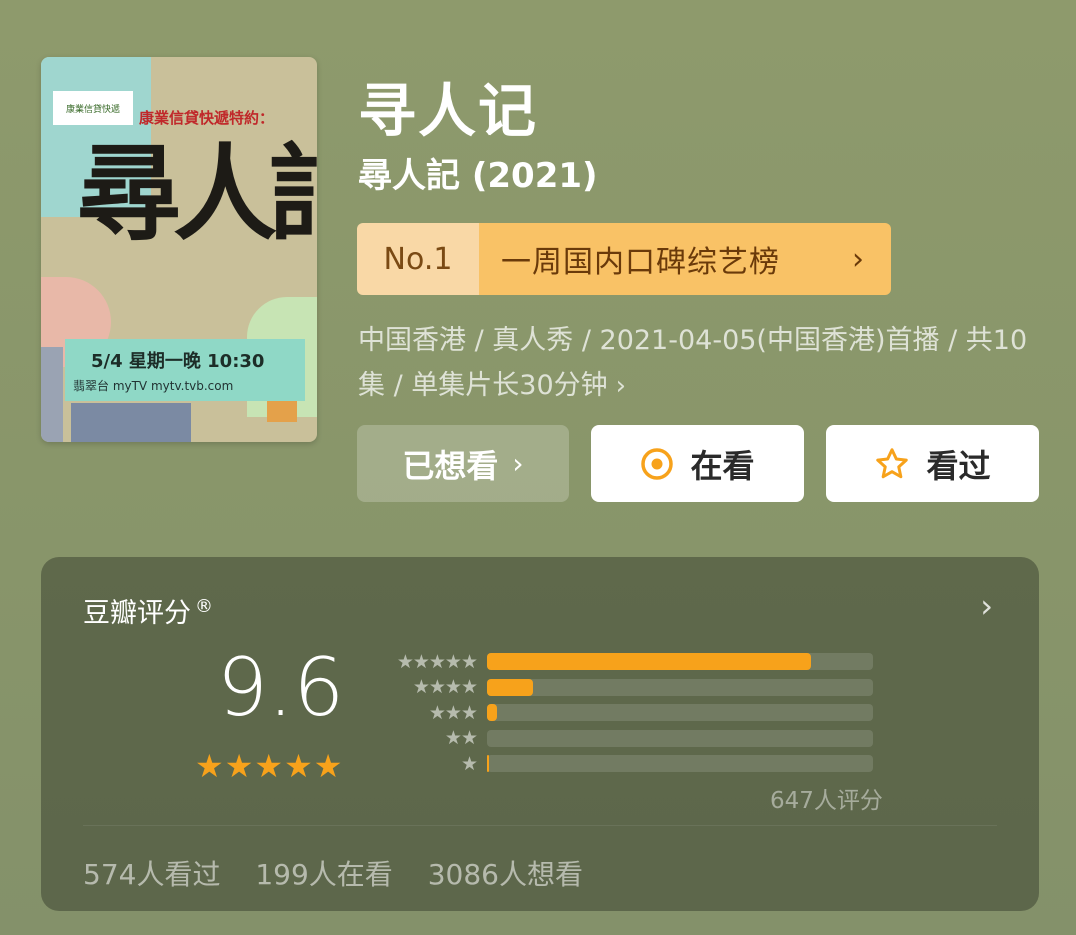 Image resolution: width=1076 pixels, height=935 pixels. I want to click on distribution-stars: ★, so click(469, 763).